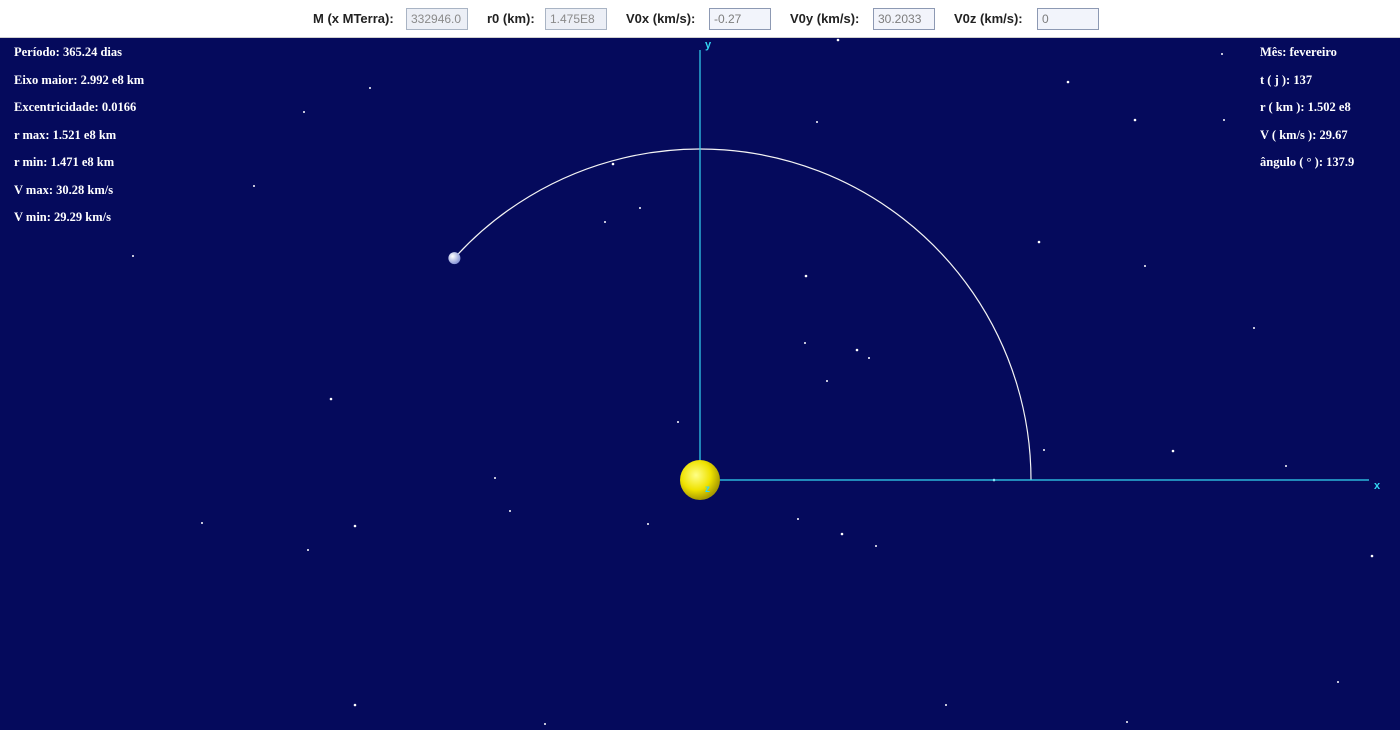 The image size is (1400, 730). I want to click on eccentricity-stat: Excentricidade: 0.0166, so click(75, 107).